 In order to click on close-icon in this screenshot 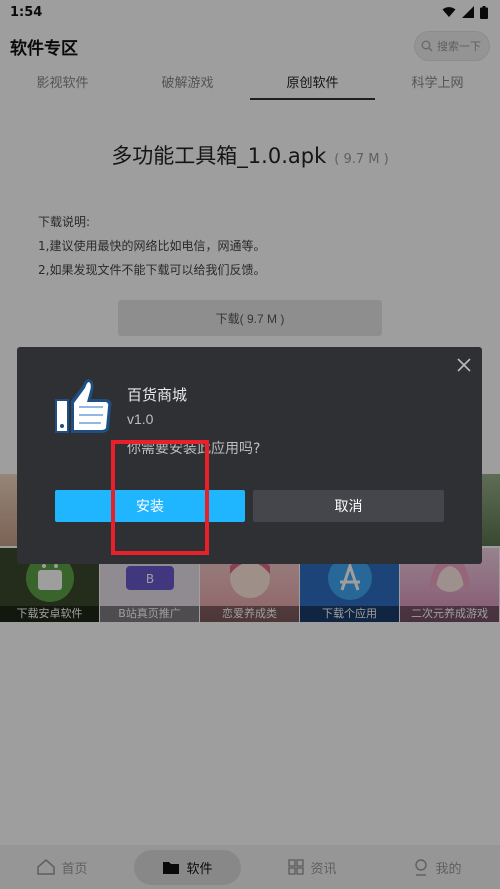, I will do `click(464, 365)`.